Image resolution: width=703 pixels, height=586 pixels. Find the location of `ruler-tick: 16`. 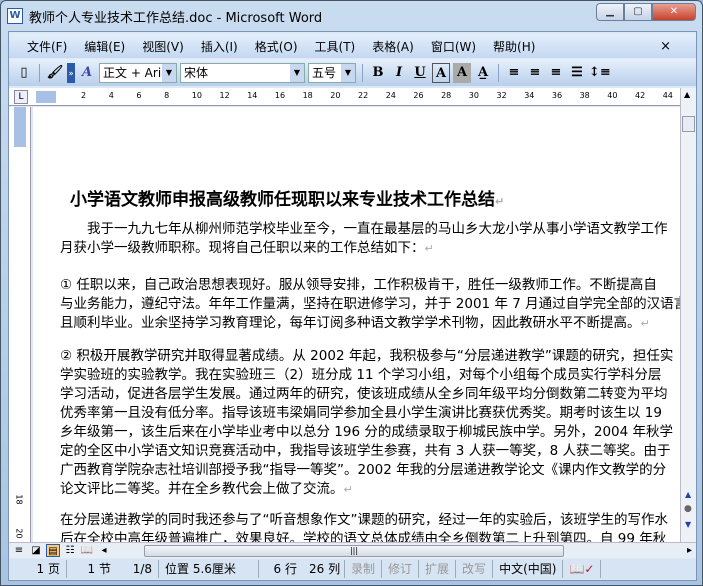

ruler-tick: 16 is located at coordinates (280, 95).